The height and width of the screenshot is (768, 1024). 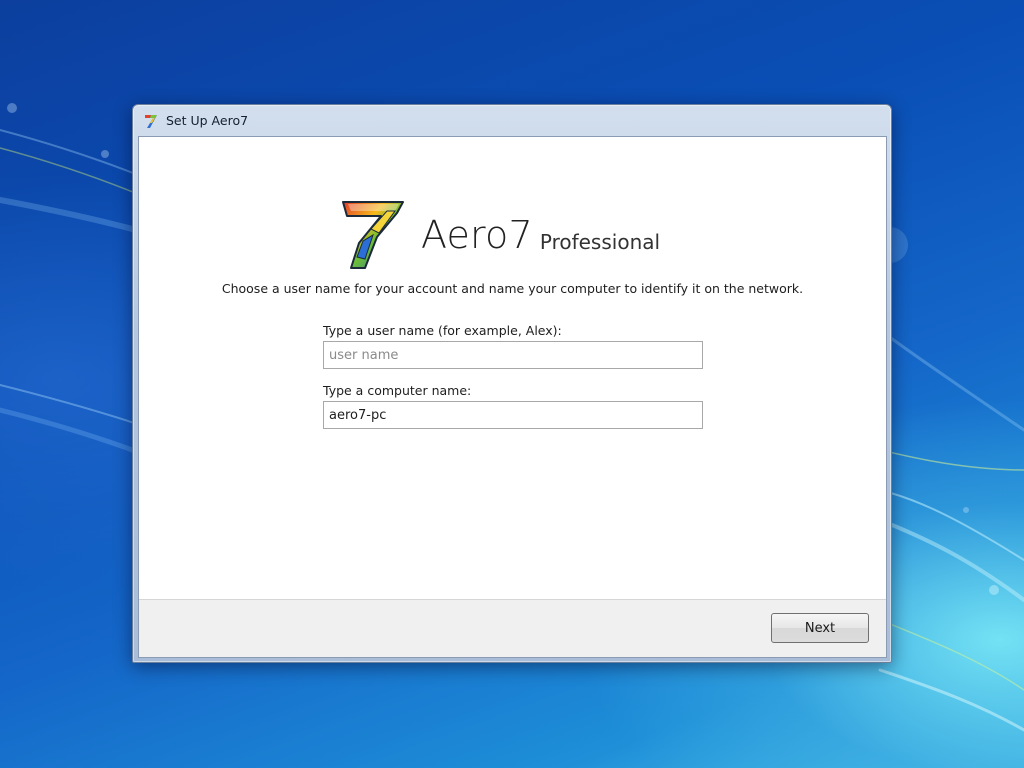 What do you see at coordinates (513, 415) in the screenshot?
I see `computer-name-input` at bounding box center [513, 415].